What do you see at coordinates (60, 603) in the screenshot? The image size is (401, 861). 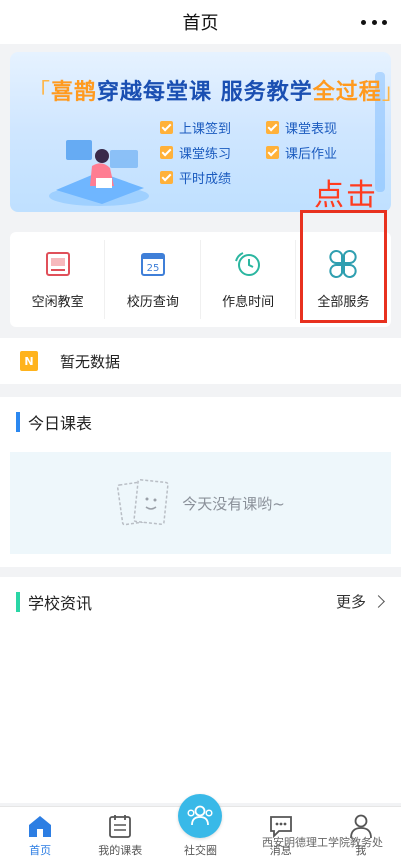 I see `section-title: 学校资讯` at bounding box center [60, 603].